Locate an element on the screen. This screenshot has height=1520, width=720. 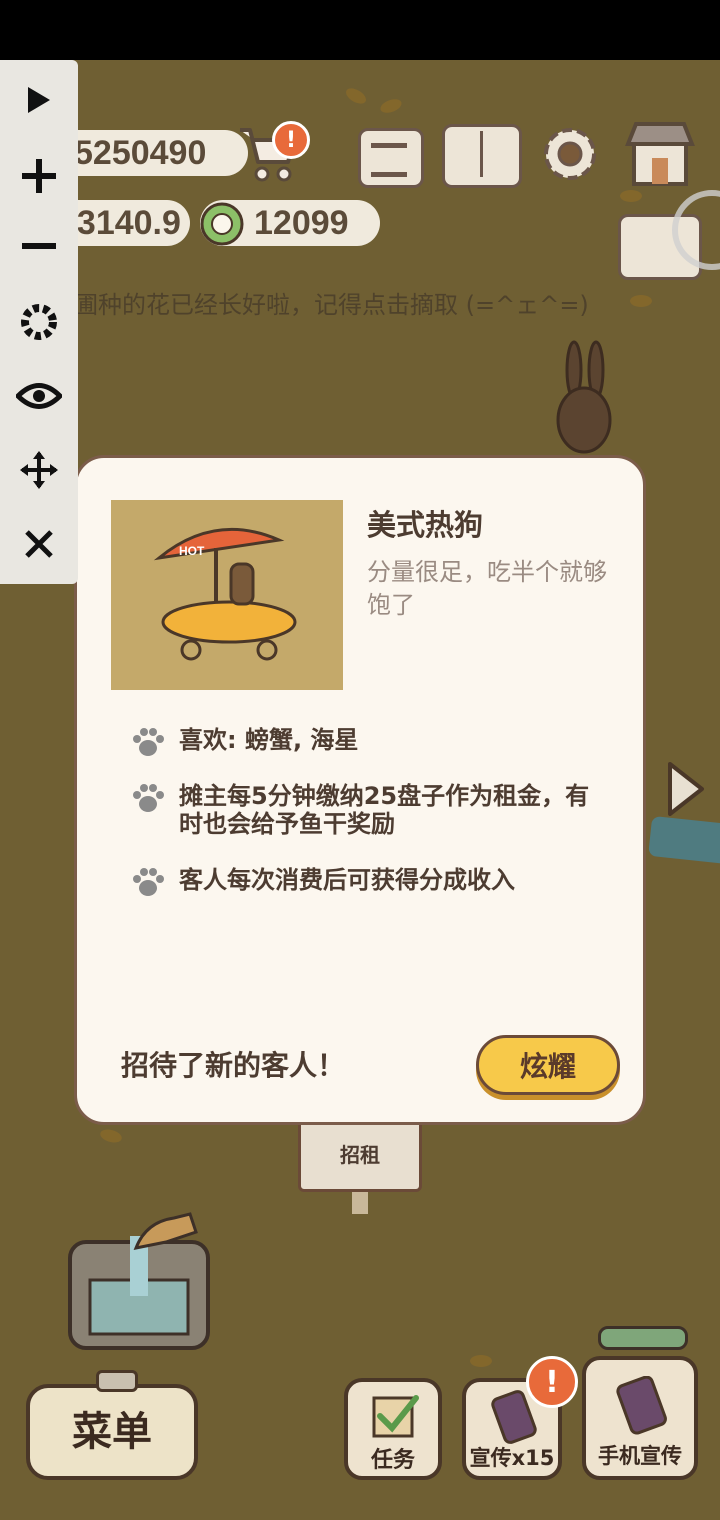
notification-text: 花圃种的花已经长好啦，记得点击摘取 (=^ェ^=) is located at coordinates (319, 305).